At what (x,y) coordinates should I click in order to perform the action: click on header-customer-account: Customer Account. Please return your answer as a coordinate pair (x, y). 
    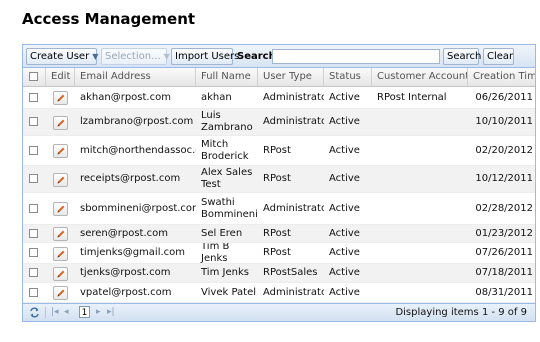
    Looking at the image, I should click on (420, 77).